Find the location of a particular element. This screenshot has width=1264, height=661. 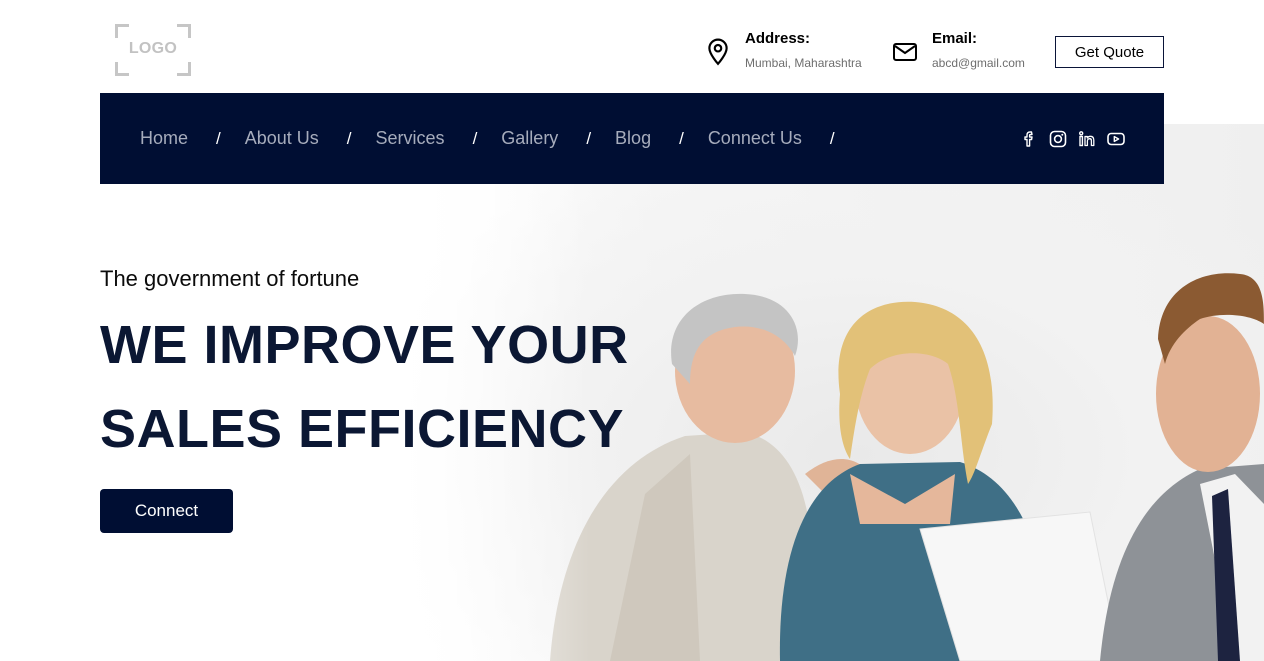

nav-item-about-us: About Us is located at coordinates (282, 138).